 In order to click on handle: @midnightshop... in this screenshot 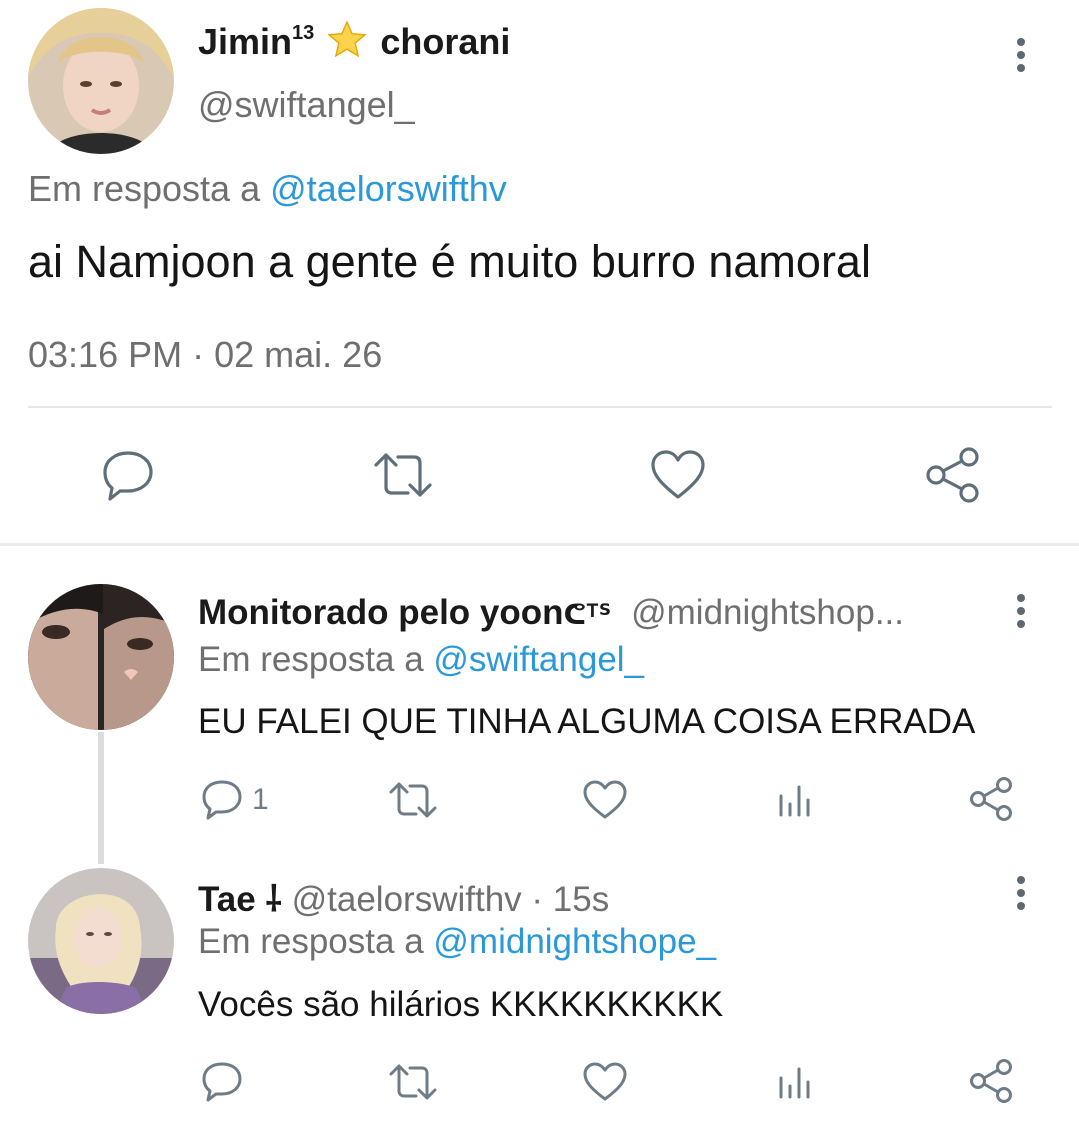, I will do `click(767, 612)`.